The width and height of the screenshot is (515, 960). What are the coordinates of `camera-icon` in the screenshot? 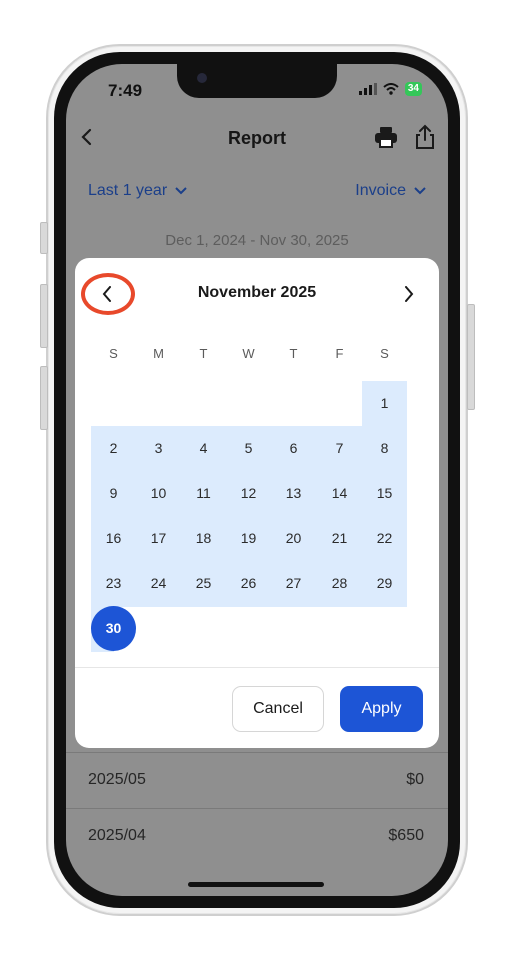 It's located at (202, 78).